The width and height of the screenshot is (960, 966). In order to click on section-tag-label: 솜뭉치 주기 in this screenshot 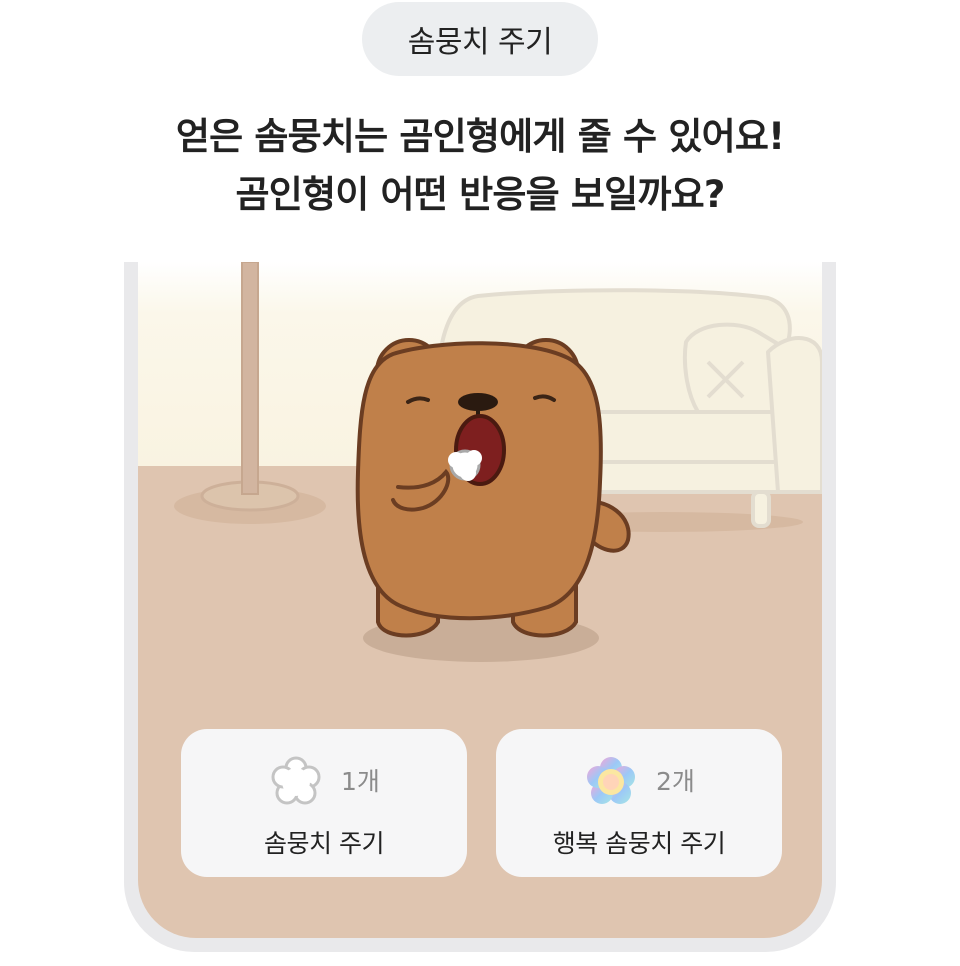, I will do `click(480, 42)`.